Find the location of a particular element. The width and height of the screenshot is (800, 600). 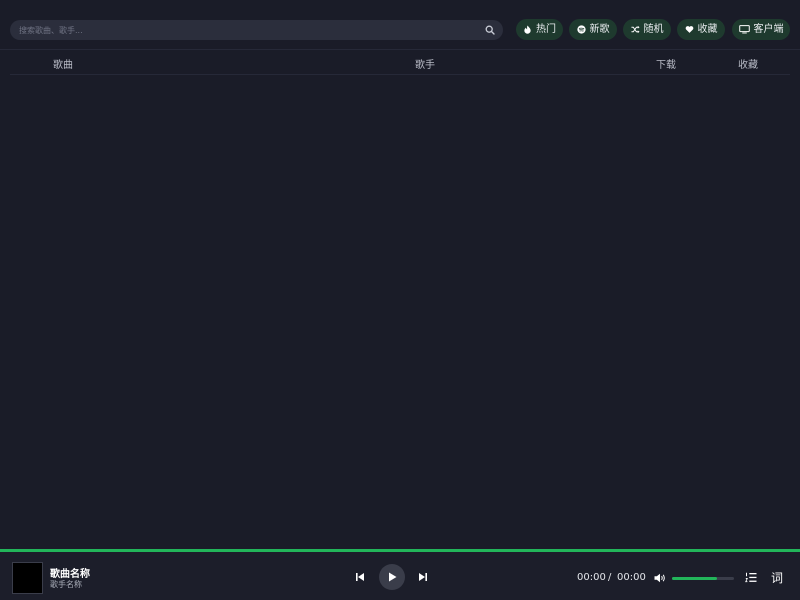

volume-slider is located at coordinates (703, 578).